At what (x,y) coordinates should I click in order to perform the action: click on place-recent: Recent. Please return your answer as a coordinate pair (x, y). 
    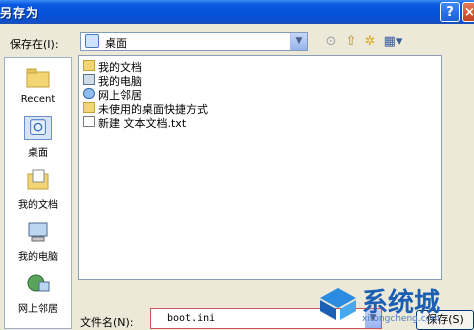
    Looking at the image, I should click on (38, 88).